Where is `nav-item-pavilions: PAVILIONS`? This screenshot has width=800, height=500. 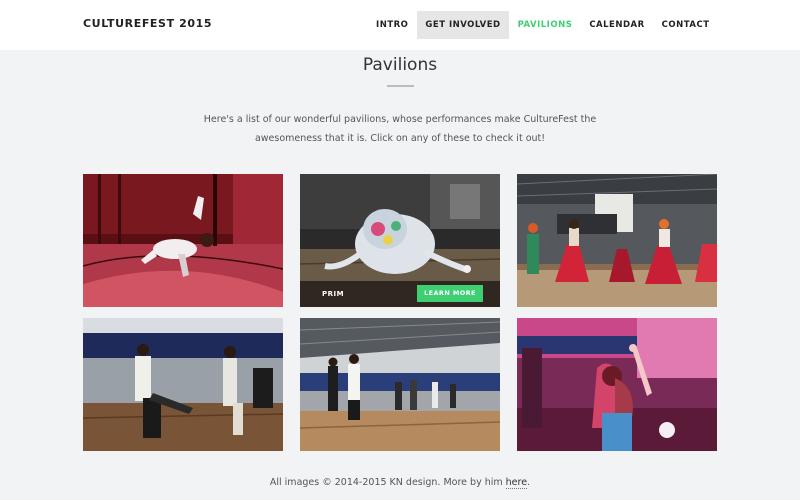 nav-item-pavilions: PAVILIONS is located at coordinates (545, 25).